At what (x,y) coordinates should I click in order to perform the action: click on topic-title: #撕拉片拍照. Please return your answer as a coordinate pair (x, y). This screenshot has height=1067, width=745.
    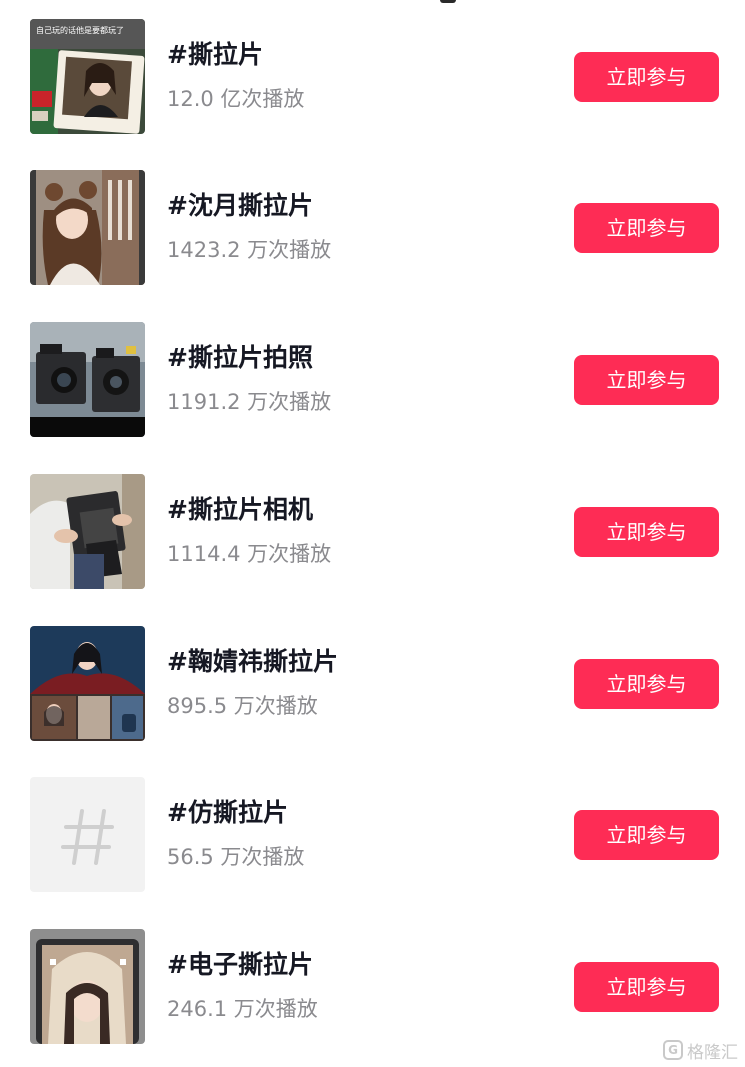
    Looking at the image, I should click on (240, 358).